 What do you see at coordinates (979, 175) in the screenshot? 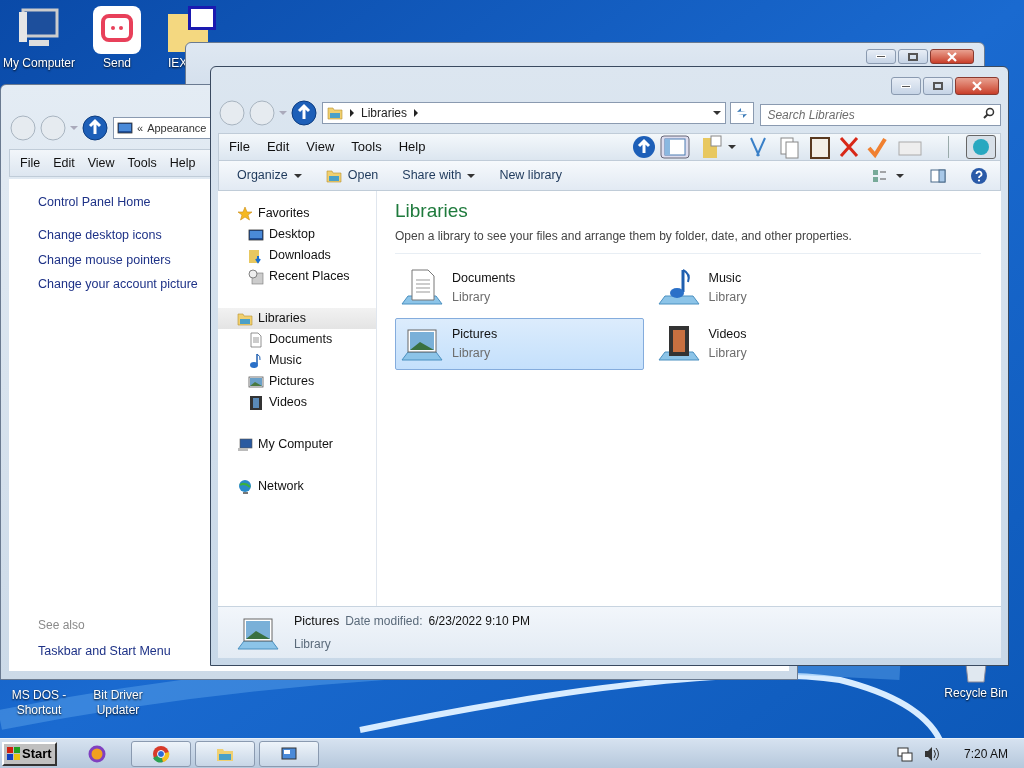
I see `help-icon` at bounding box center [979, 175].